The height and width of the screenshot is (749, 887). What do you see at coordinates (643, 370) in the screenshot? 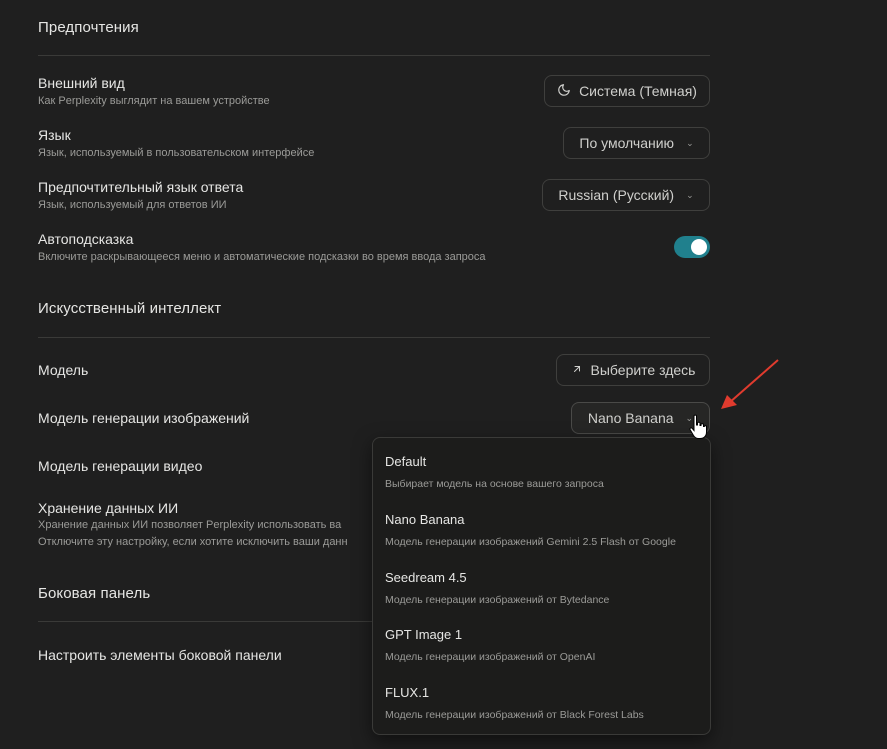
I see `choose-model-label: Выберите здесь` at bounding box center [643, 370].